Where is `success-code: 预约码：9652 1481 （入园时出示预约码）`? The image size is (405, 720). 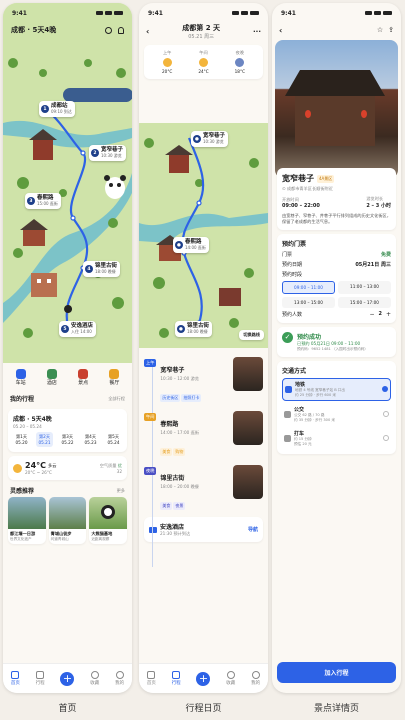 success-code: 预约码：9652 1481 （入园时出示预约码） is located at coordinates (332, 348).